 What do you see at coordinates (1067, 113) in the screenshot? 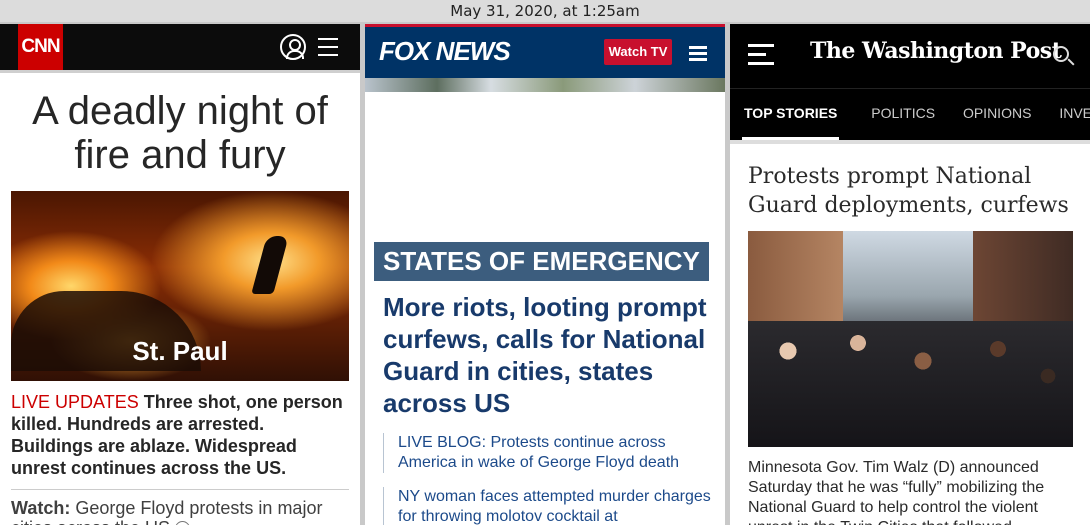
I see `nav-investigations: INVESTIGA` at bounding box center [1067, 113].